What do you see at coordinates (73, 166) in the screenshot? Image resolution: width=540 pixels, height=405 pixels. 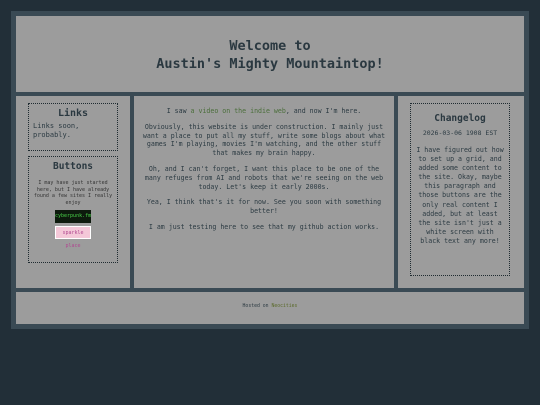 I see `buttons-heading: Buttons` at bounding box center [73, 166].